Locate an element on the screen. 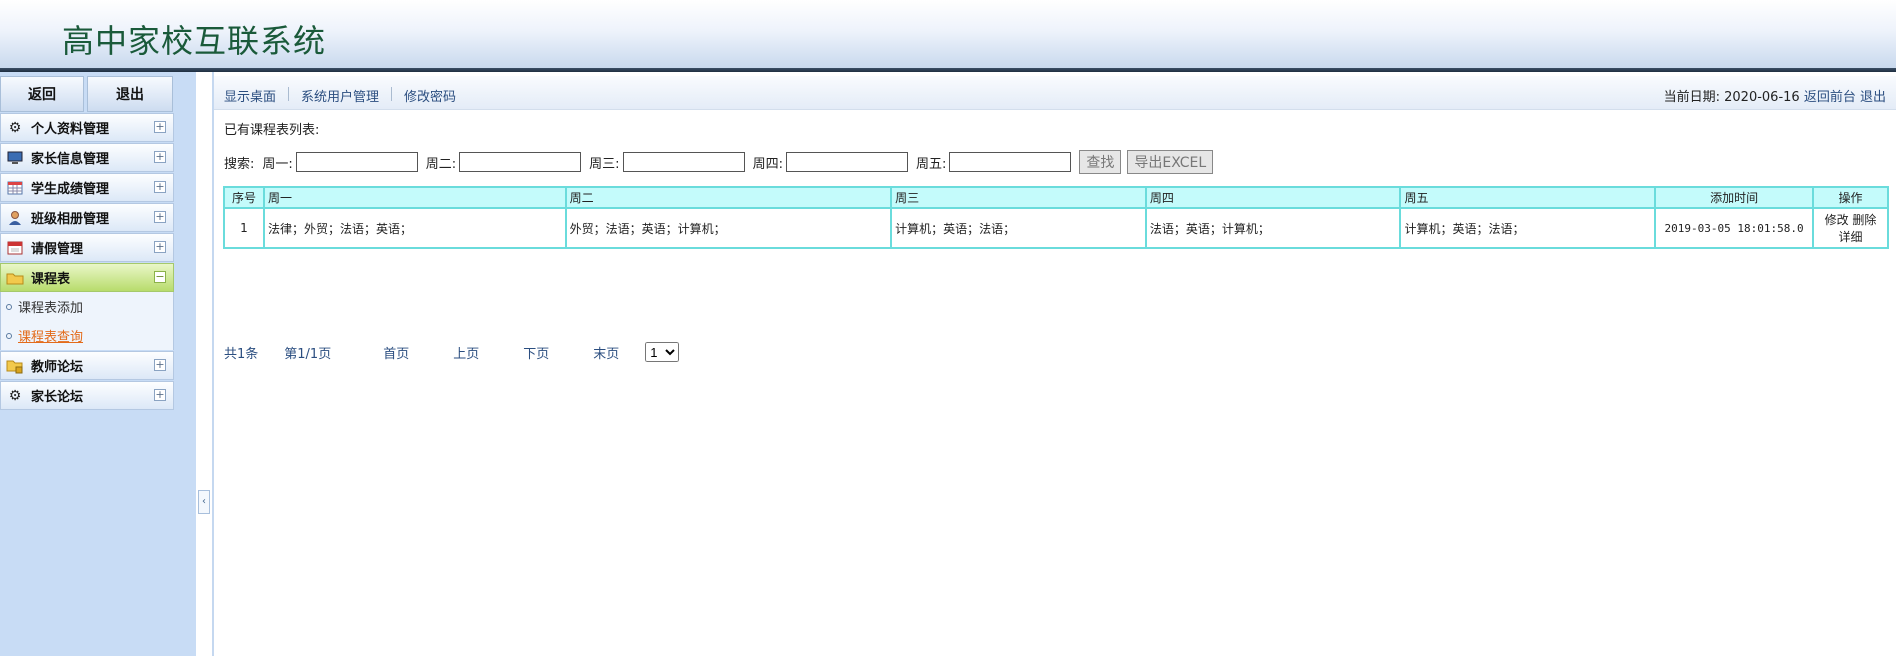  cell-tuesday: 外贸；法语；英语；计算机； is located at coordinates (728, 228).